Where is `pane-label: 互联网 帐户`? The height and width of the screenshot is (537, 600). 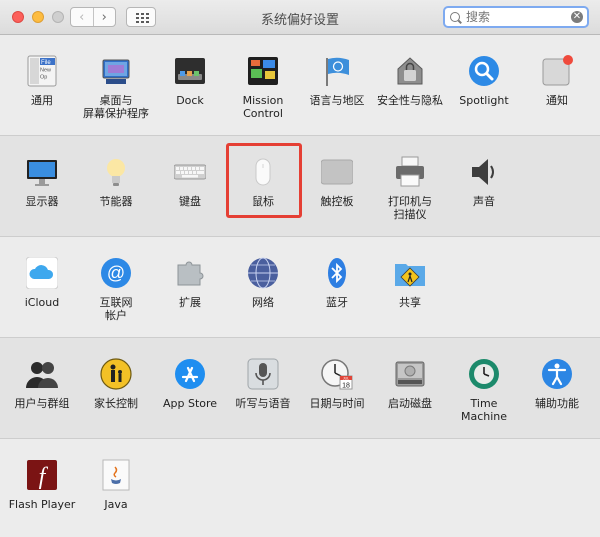
pane-label: 互联网 帐户 is located at coordinates (116, 309).